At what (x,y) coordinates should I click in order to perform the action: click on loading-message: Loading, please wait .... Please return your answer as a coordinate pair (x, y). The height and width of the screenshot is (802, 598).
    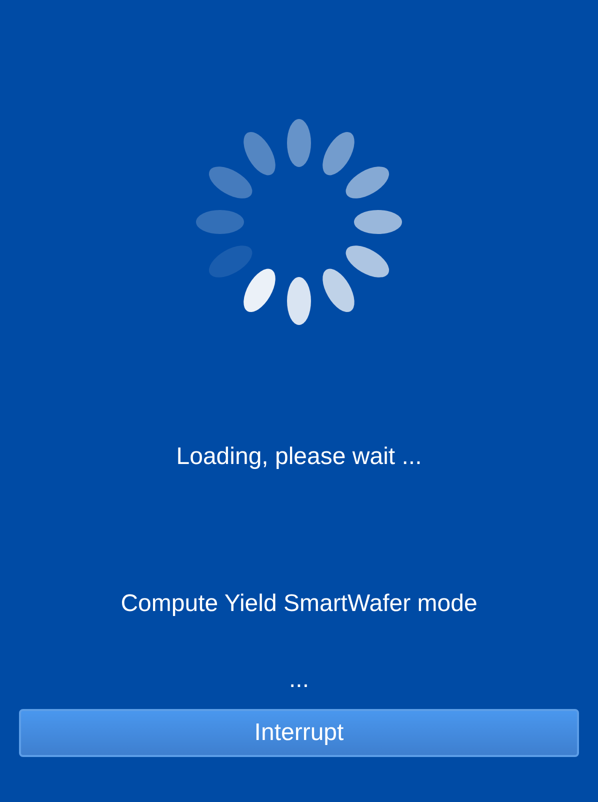
    Looking at the image, I should click on (299, 457).